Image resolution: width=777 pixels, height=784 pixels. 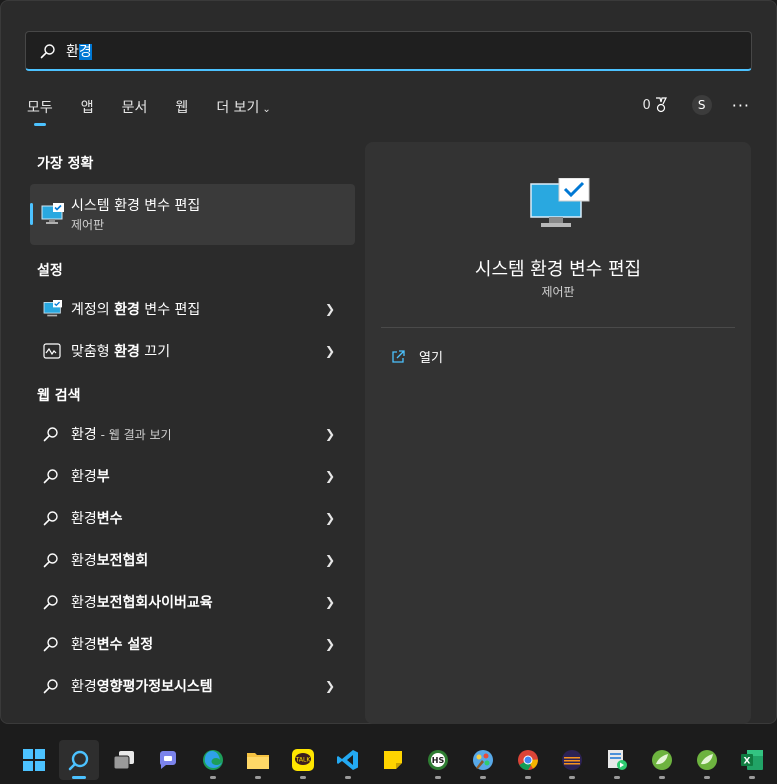 I want to click on edge-icon, so click(x=214, y=760).